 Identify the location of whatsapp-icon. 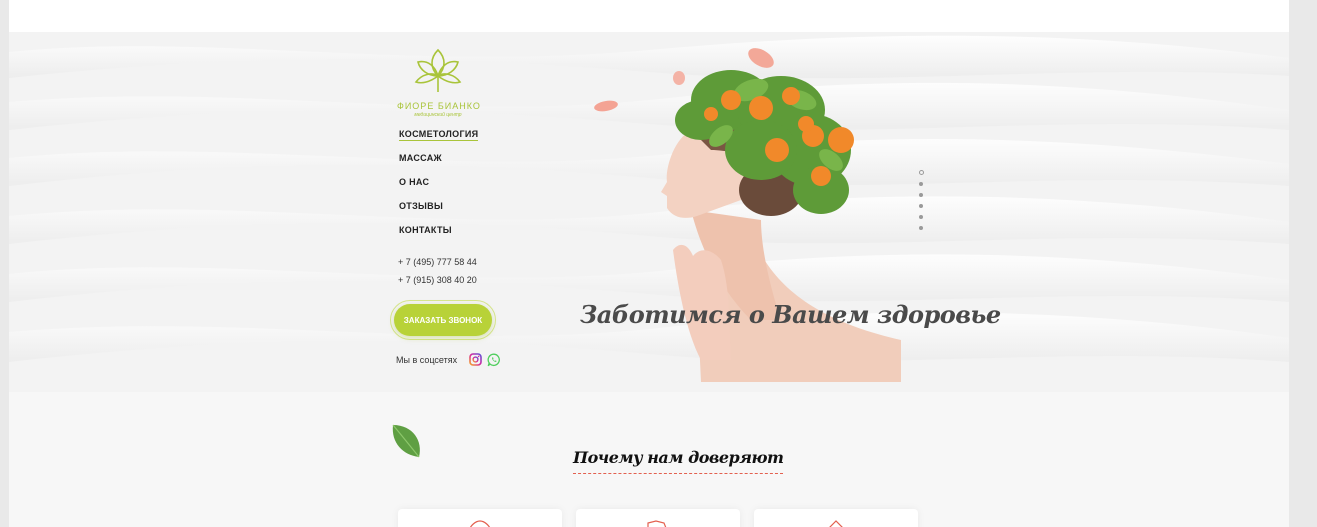
(494, 360).